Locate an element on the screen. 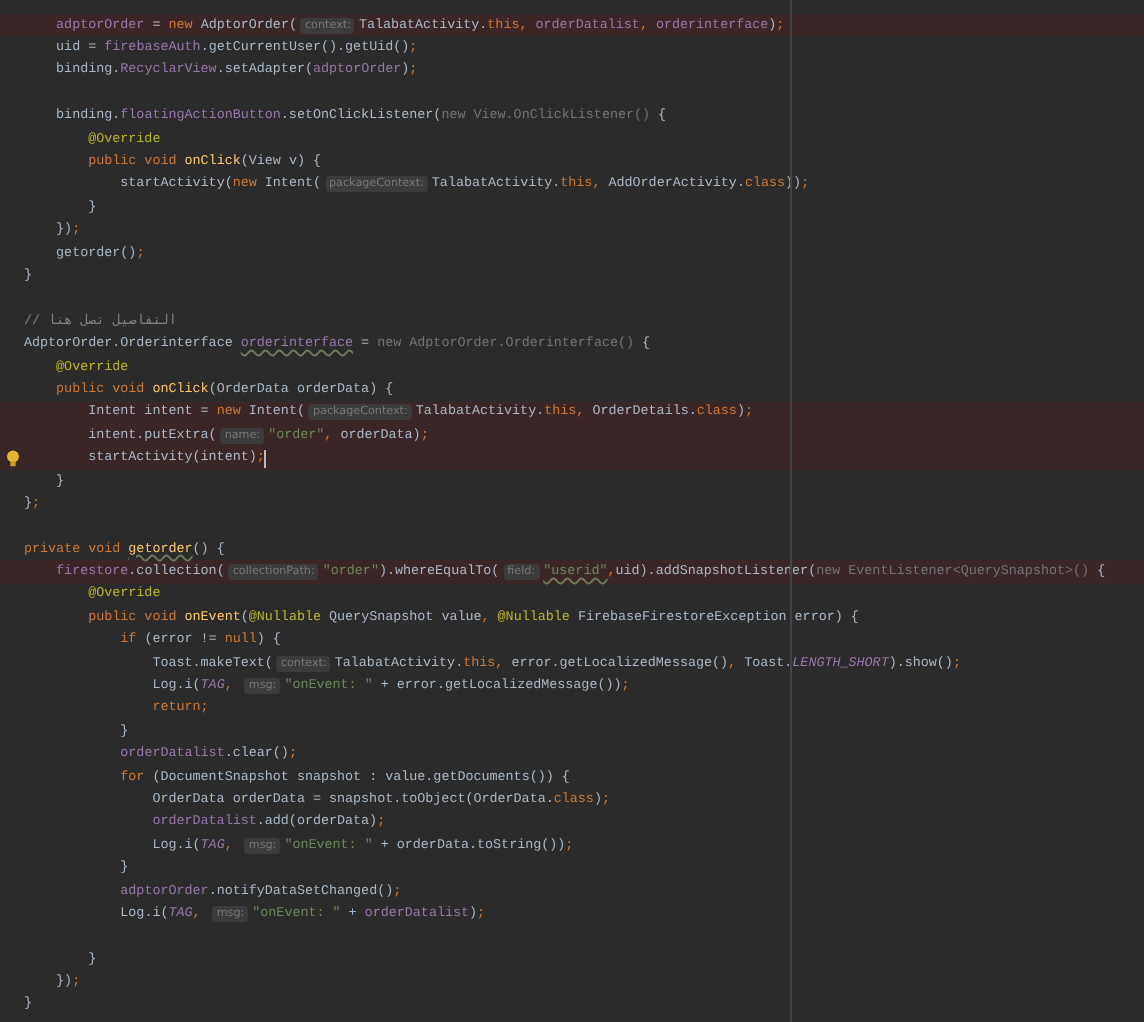  lightbulb-icon is located at coordinates (12, 458).